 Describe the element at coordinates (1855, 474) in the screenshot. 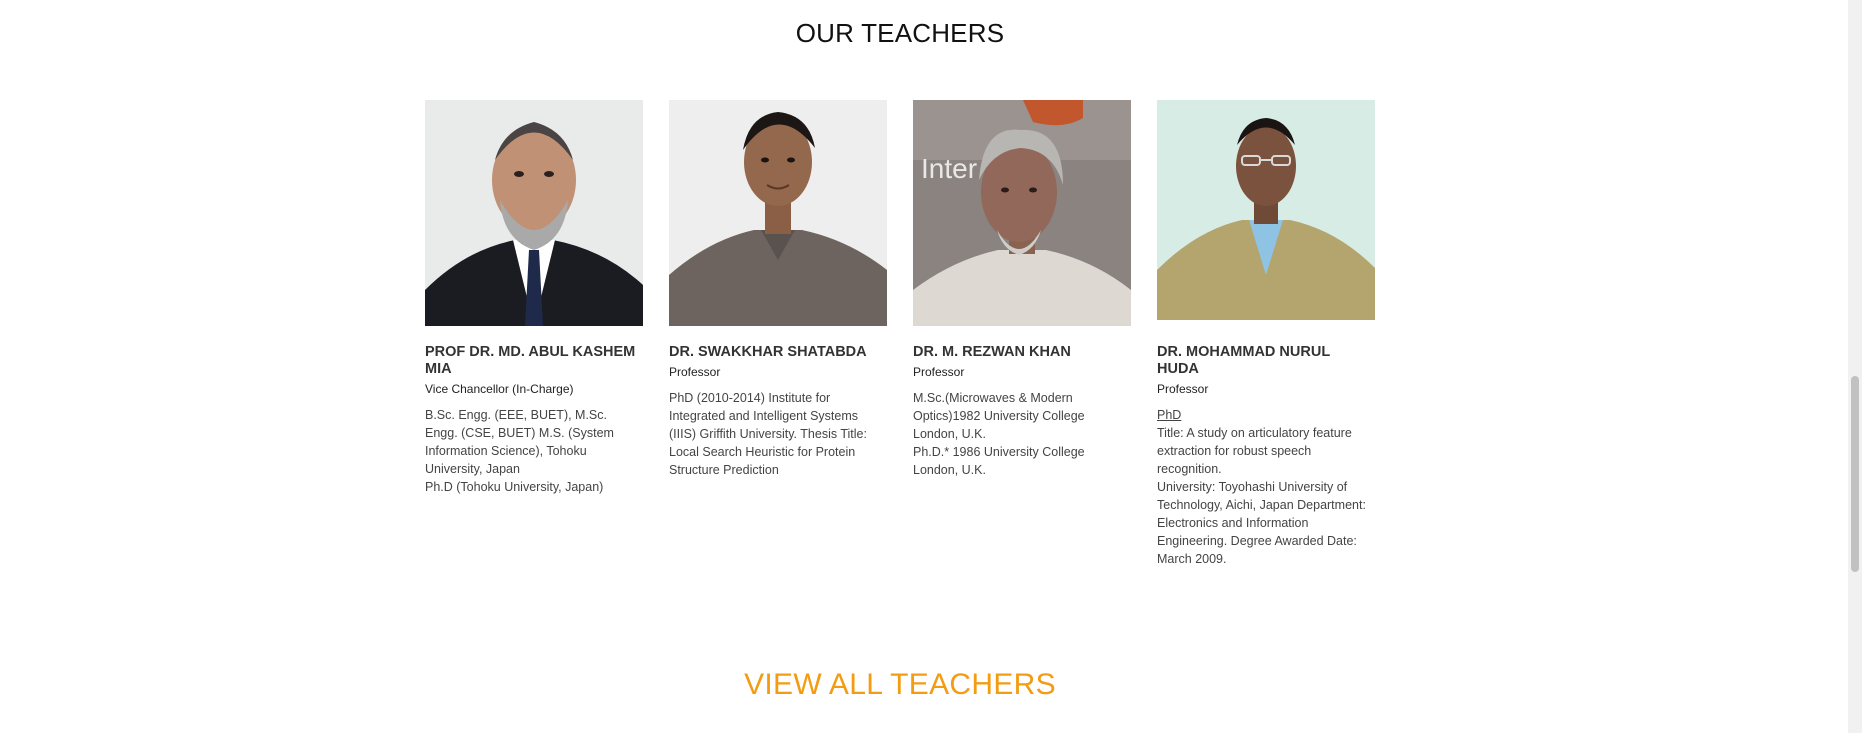

I see `scrollbar-thumb` at that location.